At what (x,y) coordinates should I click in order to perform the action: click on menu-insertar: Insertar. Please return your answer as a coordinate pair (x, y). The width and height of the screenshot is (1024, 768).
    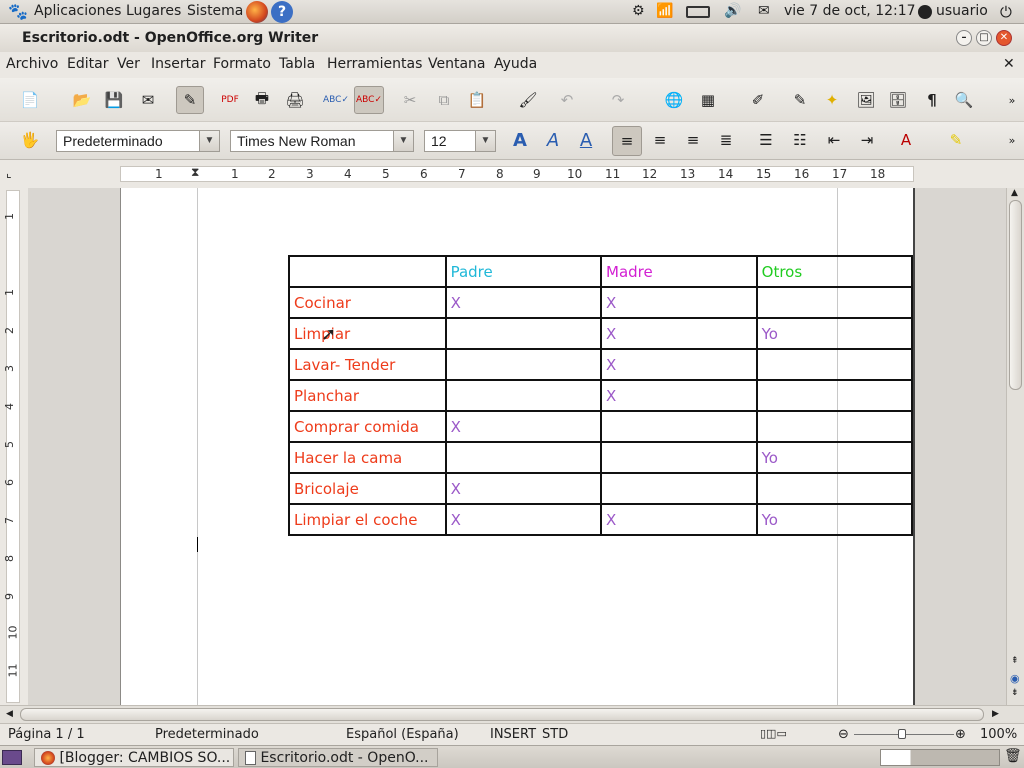
    Looking at the image, I should click on (178, 64).